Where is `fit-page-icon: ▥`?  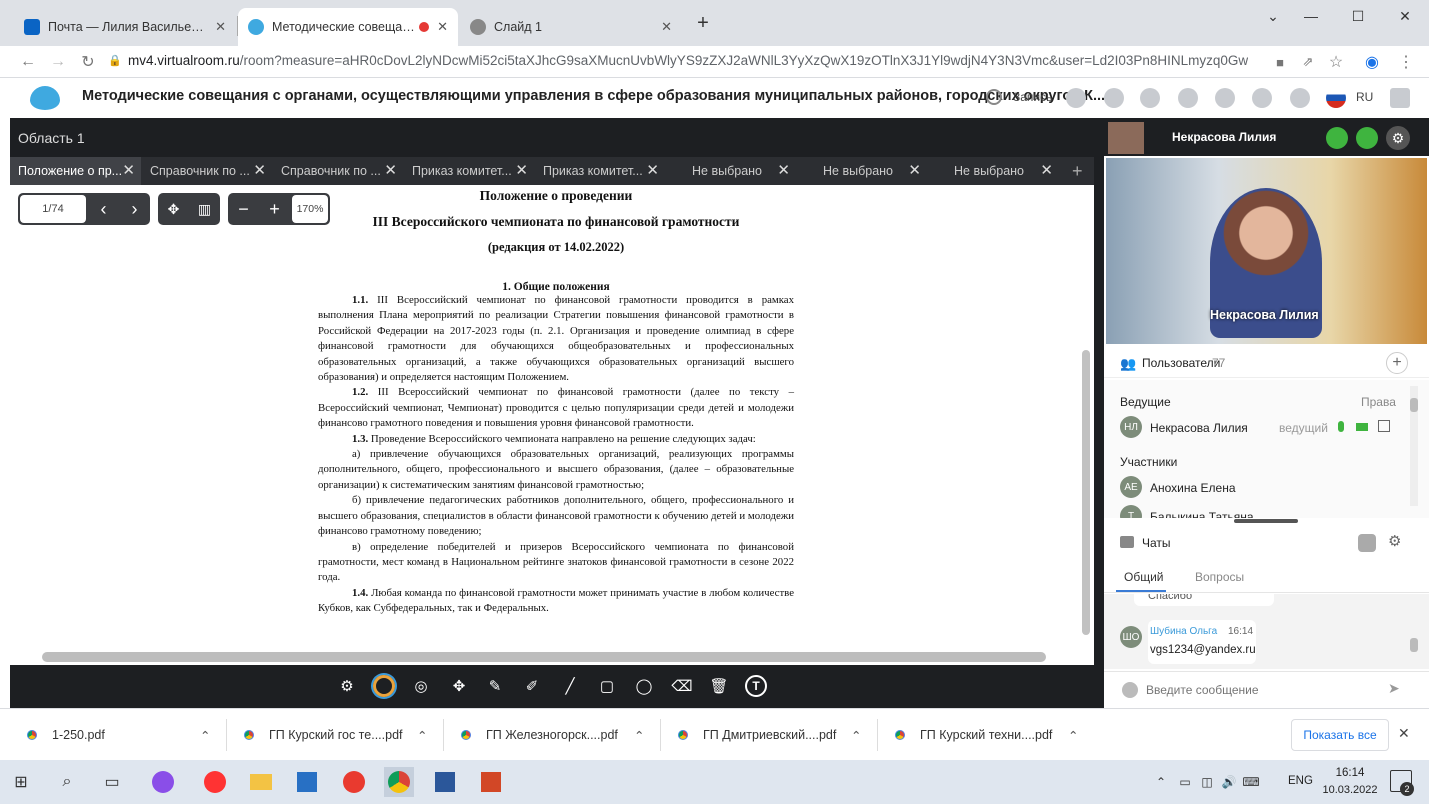 fit-page-icon: ▥ is located at coordinates (204, 209).